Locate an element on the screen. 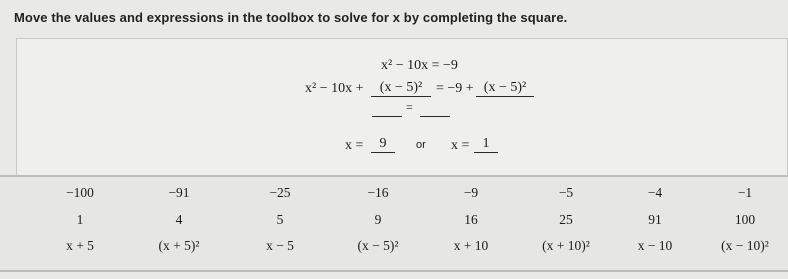  answer-slot-b: (x − 5)² is located at coordinates (505, 88).